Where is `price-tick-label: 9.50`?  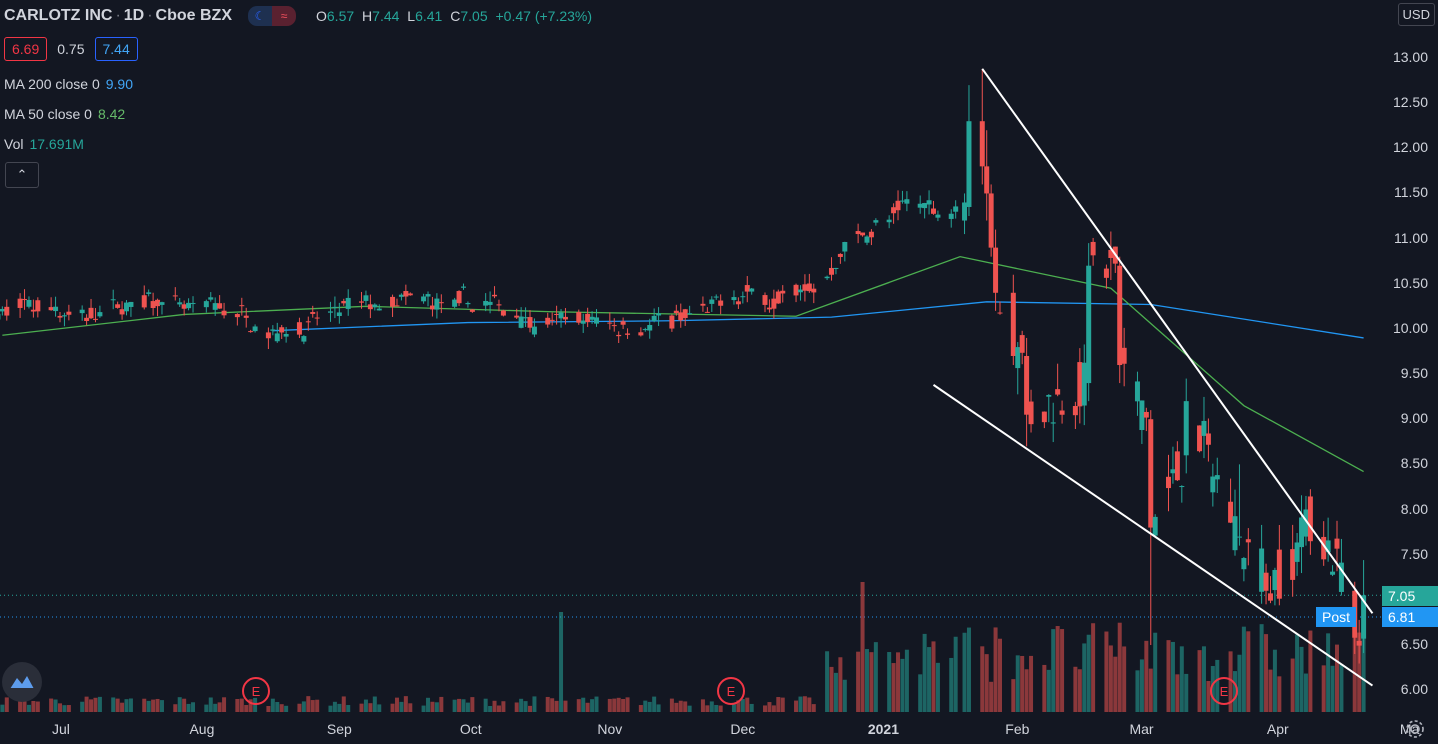
price-tick-label: 9.50 is located at coordinates (1414, 373).